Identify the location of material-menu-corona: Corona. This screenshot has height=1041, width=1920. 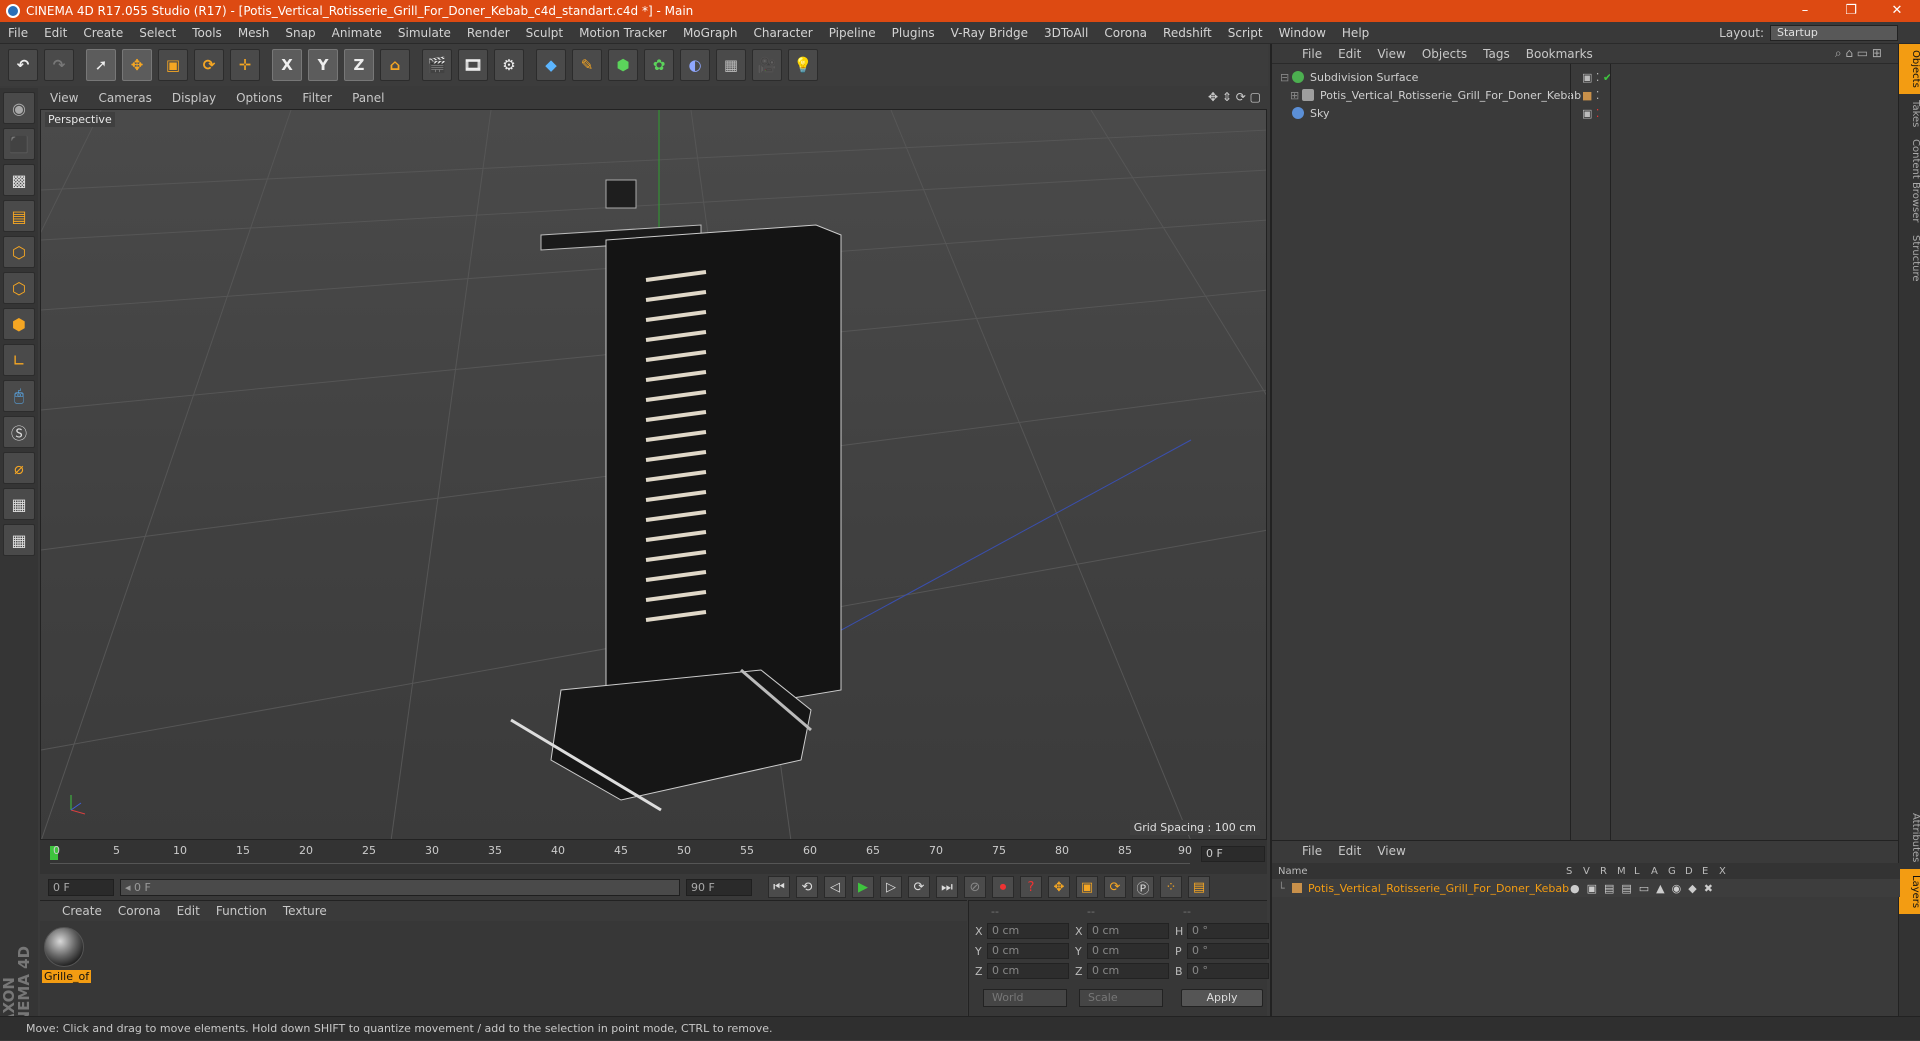
(139, 911).